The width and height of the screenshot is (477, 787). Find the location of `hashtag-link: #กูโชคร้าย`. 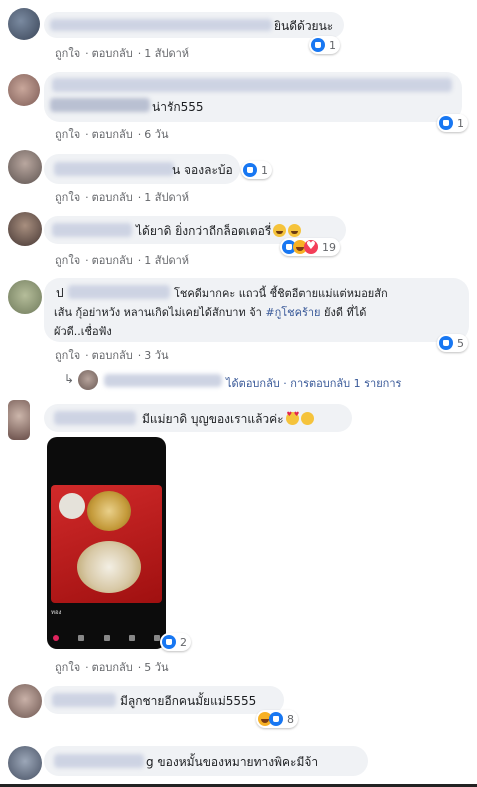

hashtag-link: #กูโชคร้าย is located at coordinates (292, 312).